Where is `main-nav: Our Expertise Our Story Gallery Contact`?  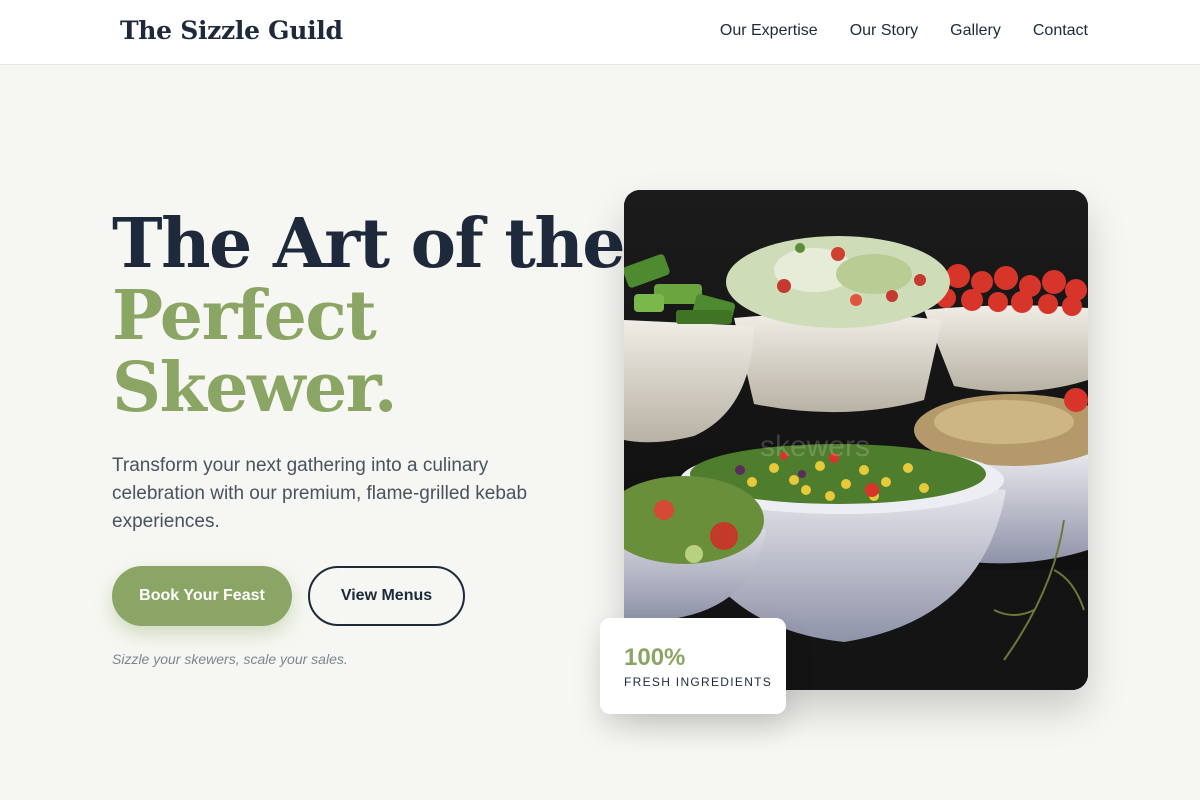
main-nav: Our Expertise Our Story Gallery Contact is located at coordinates (904, 31).